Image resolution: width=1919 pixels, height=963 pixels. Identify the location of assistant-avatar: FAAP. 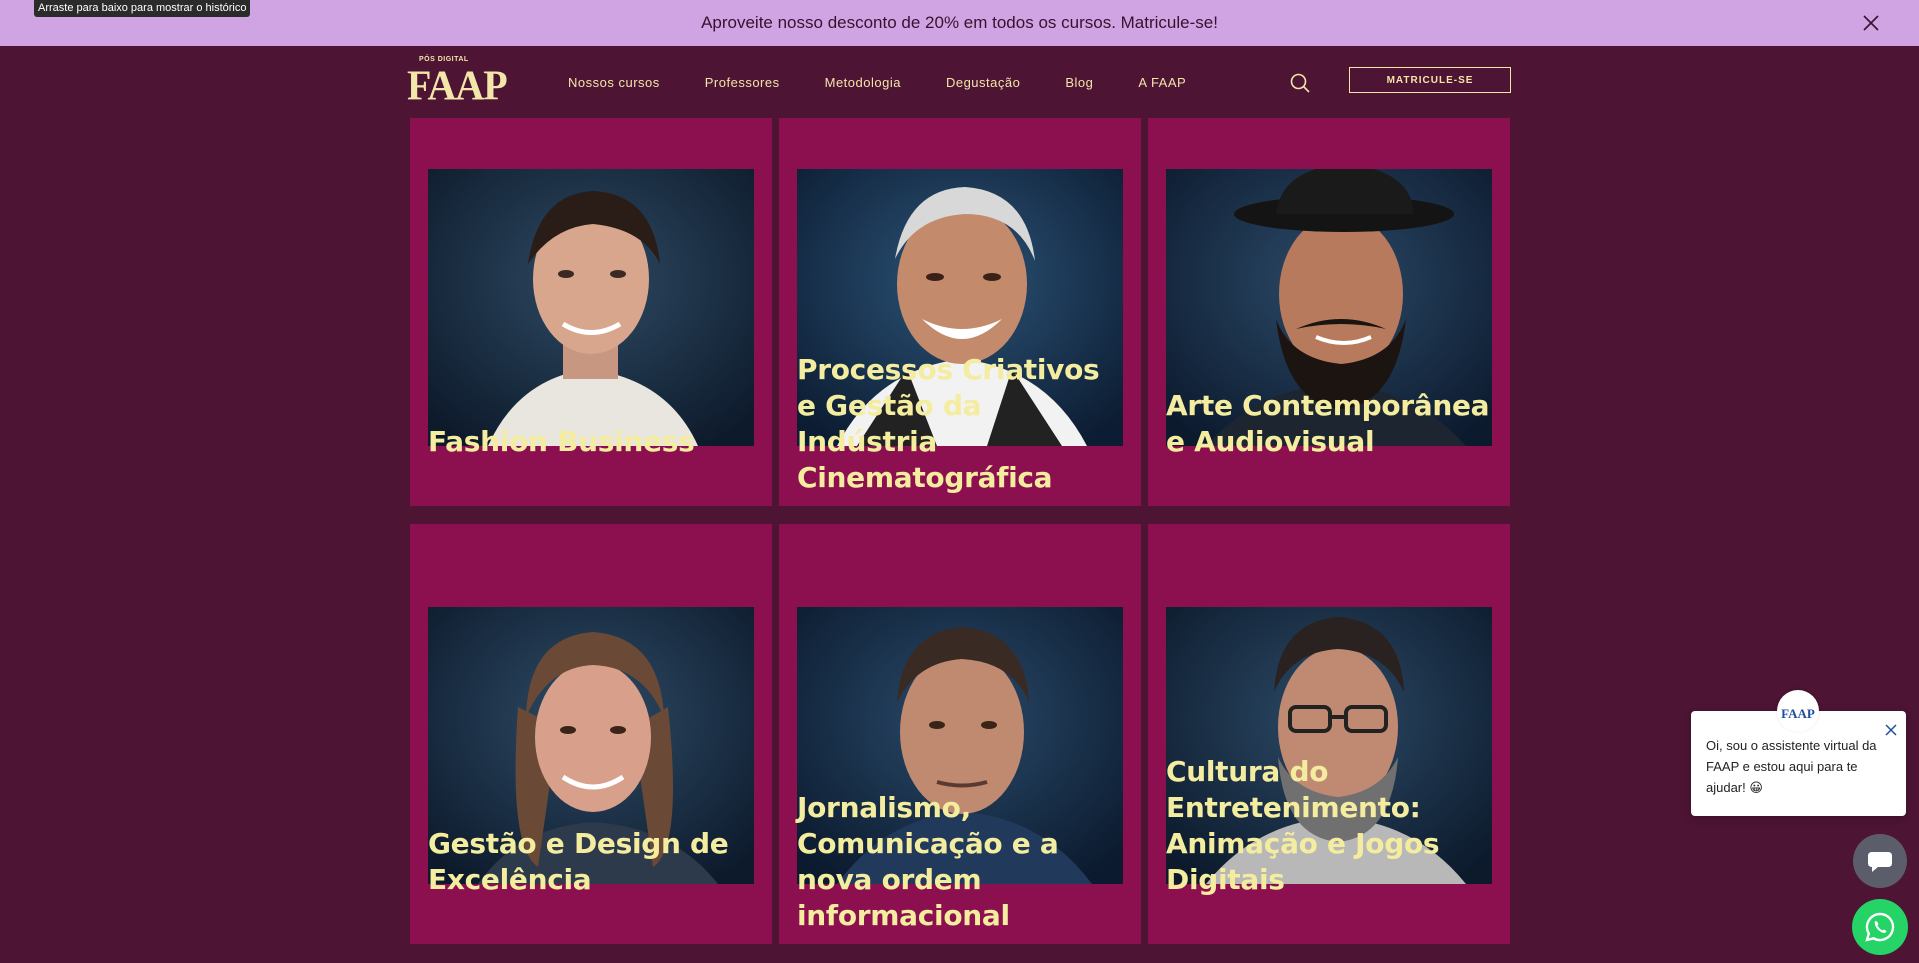
(1798, 711).